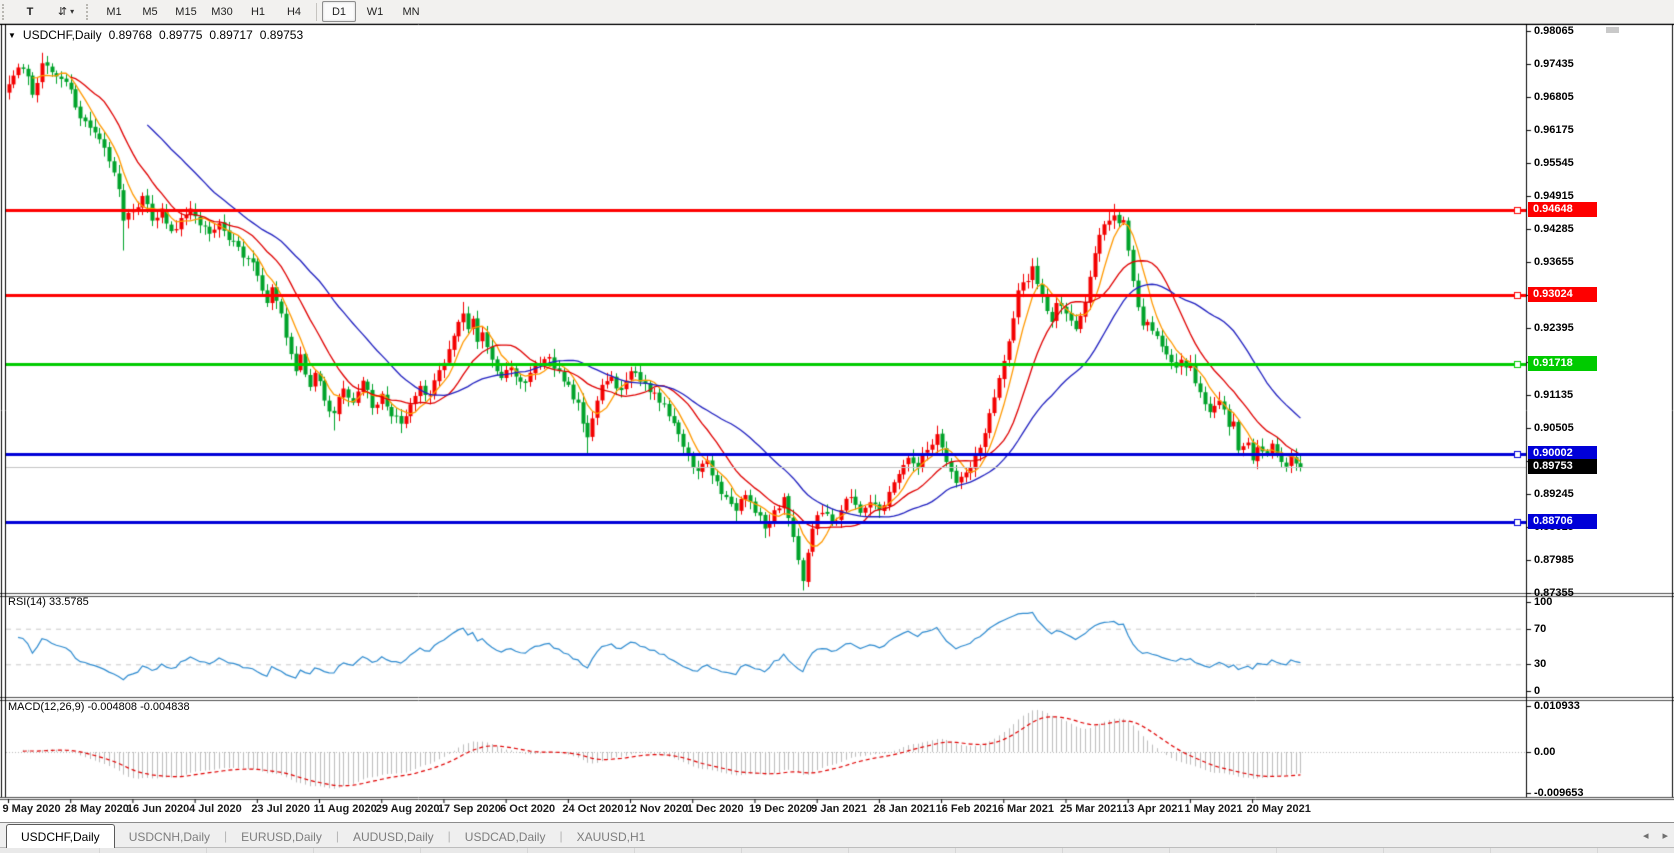 The image size is (1674, 853). I want to click on chart-tab-usdcnh: USDCNH,Daily, so click(169, 837).